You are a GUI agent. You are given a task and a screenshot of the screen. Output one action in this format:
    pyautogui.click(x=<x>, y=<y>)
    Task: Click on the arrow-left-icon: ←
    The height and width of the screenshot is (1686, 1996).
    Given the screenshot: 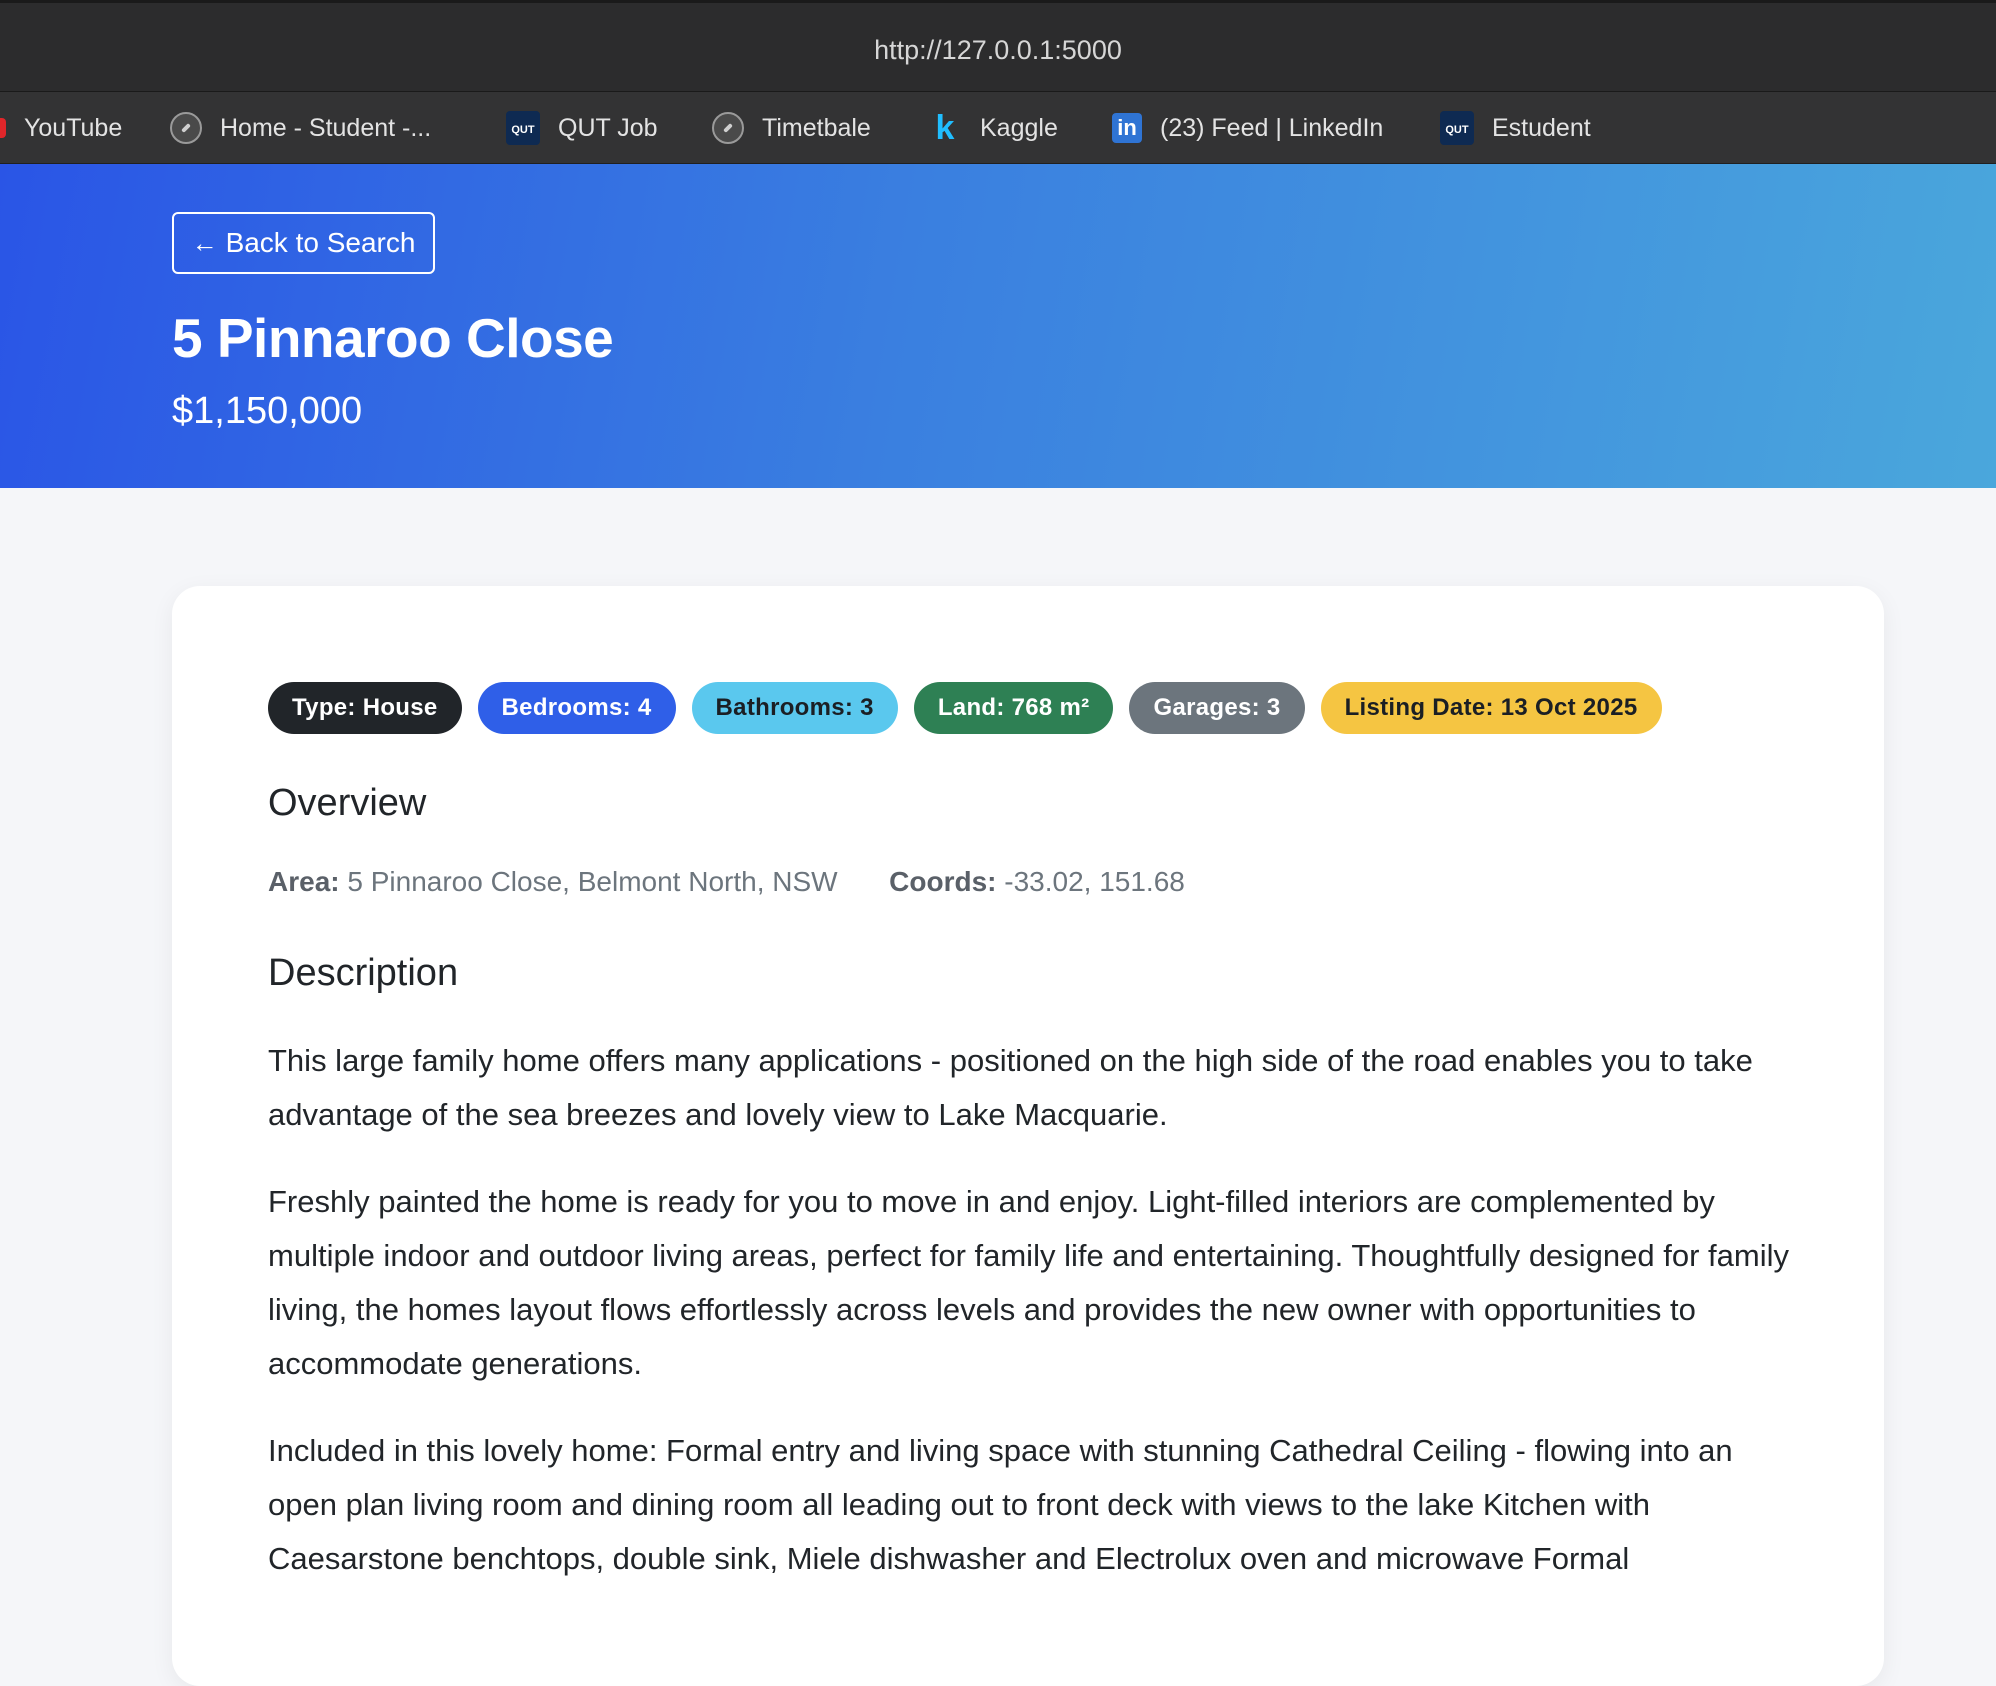 What is the action you would take?
    pyautogui.click(x=204, y=242)
    